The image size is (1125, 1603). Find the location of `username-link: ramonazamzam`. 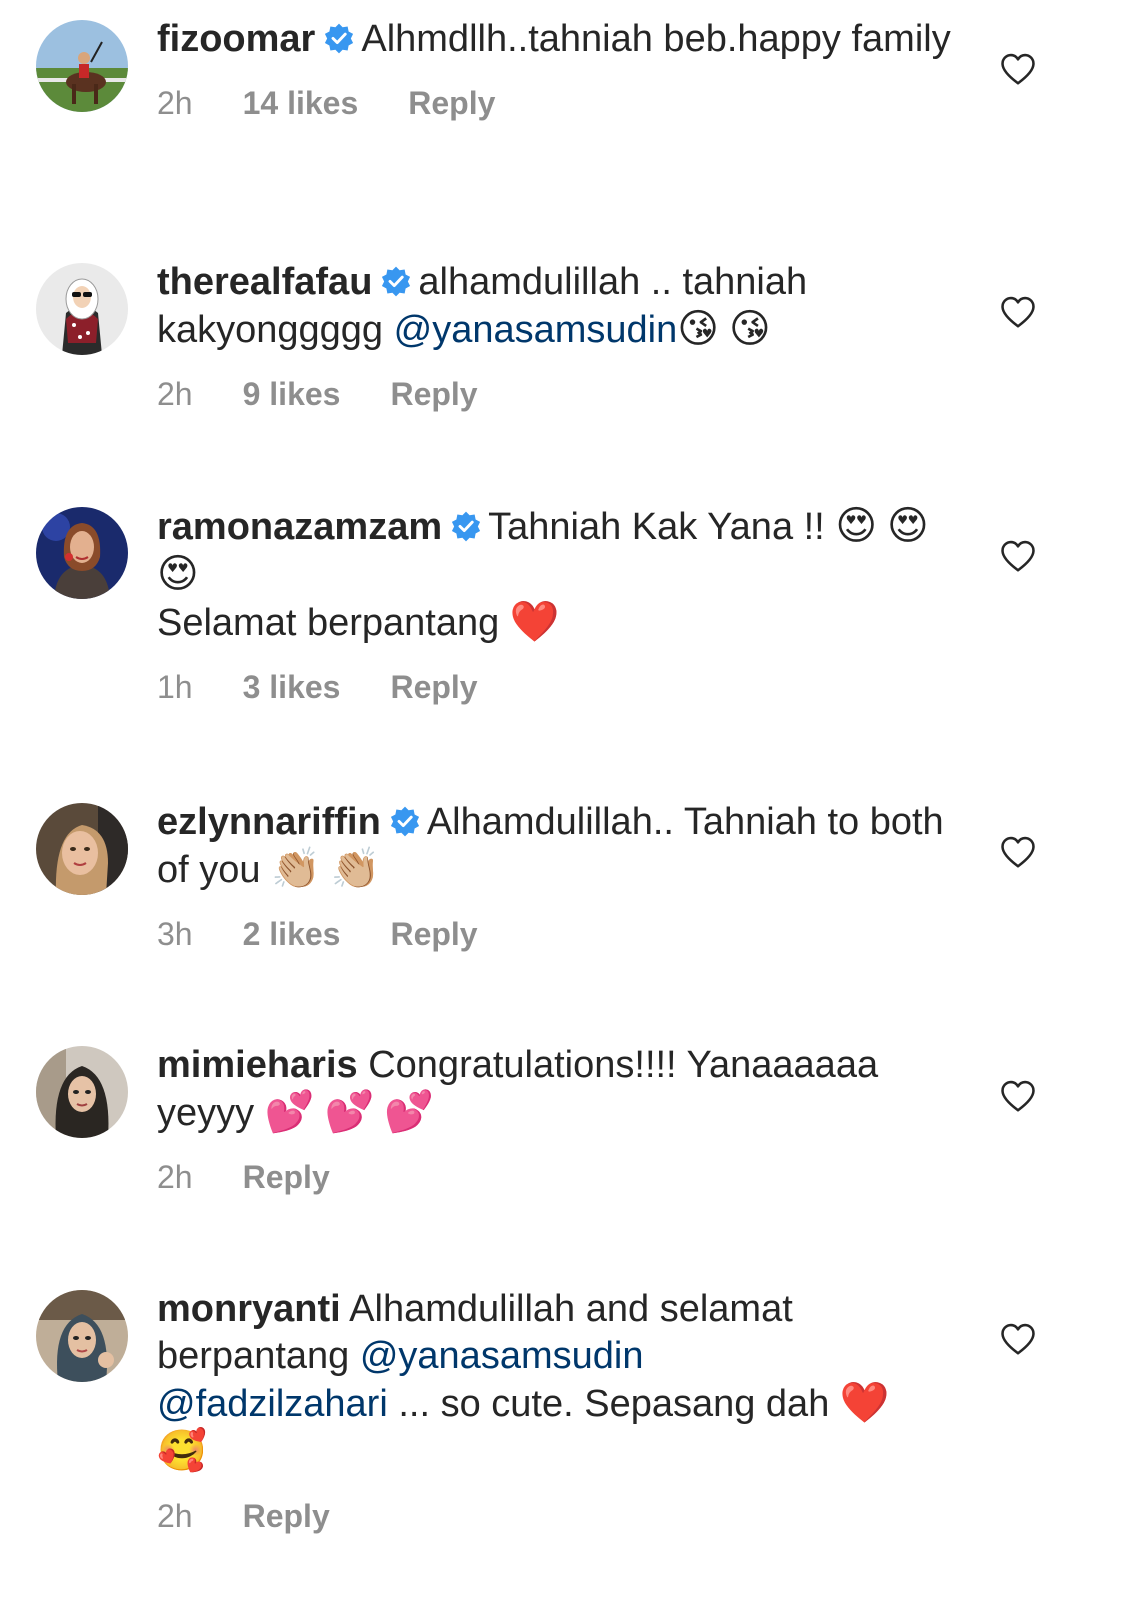

username-link: ramonazamzam is located at coordinates (299, 527).